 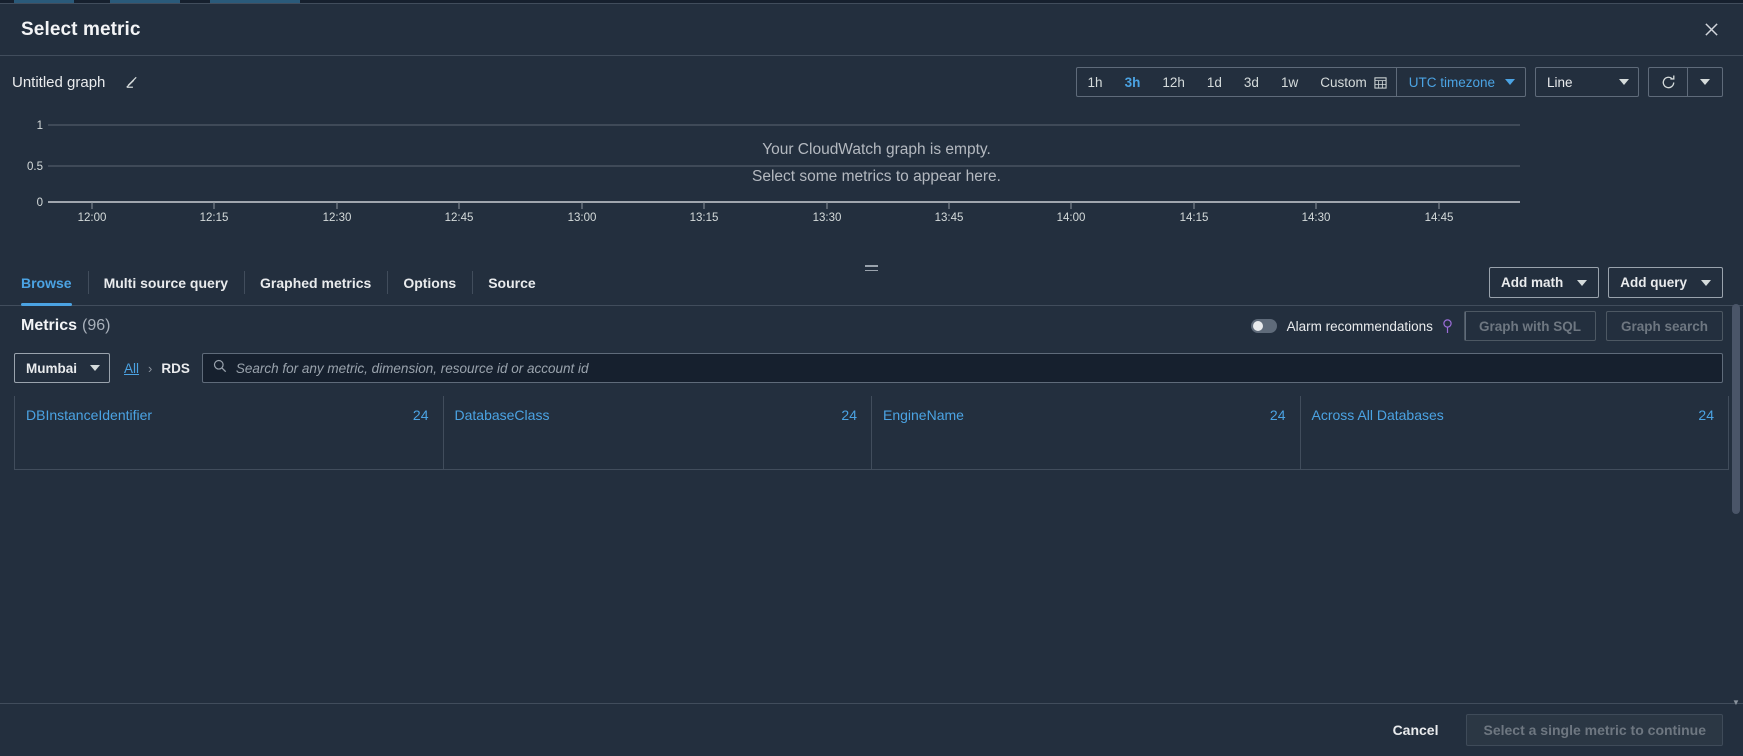 I want to click on add-query-label: Add query, so click(x=1653, y=282).